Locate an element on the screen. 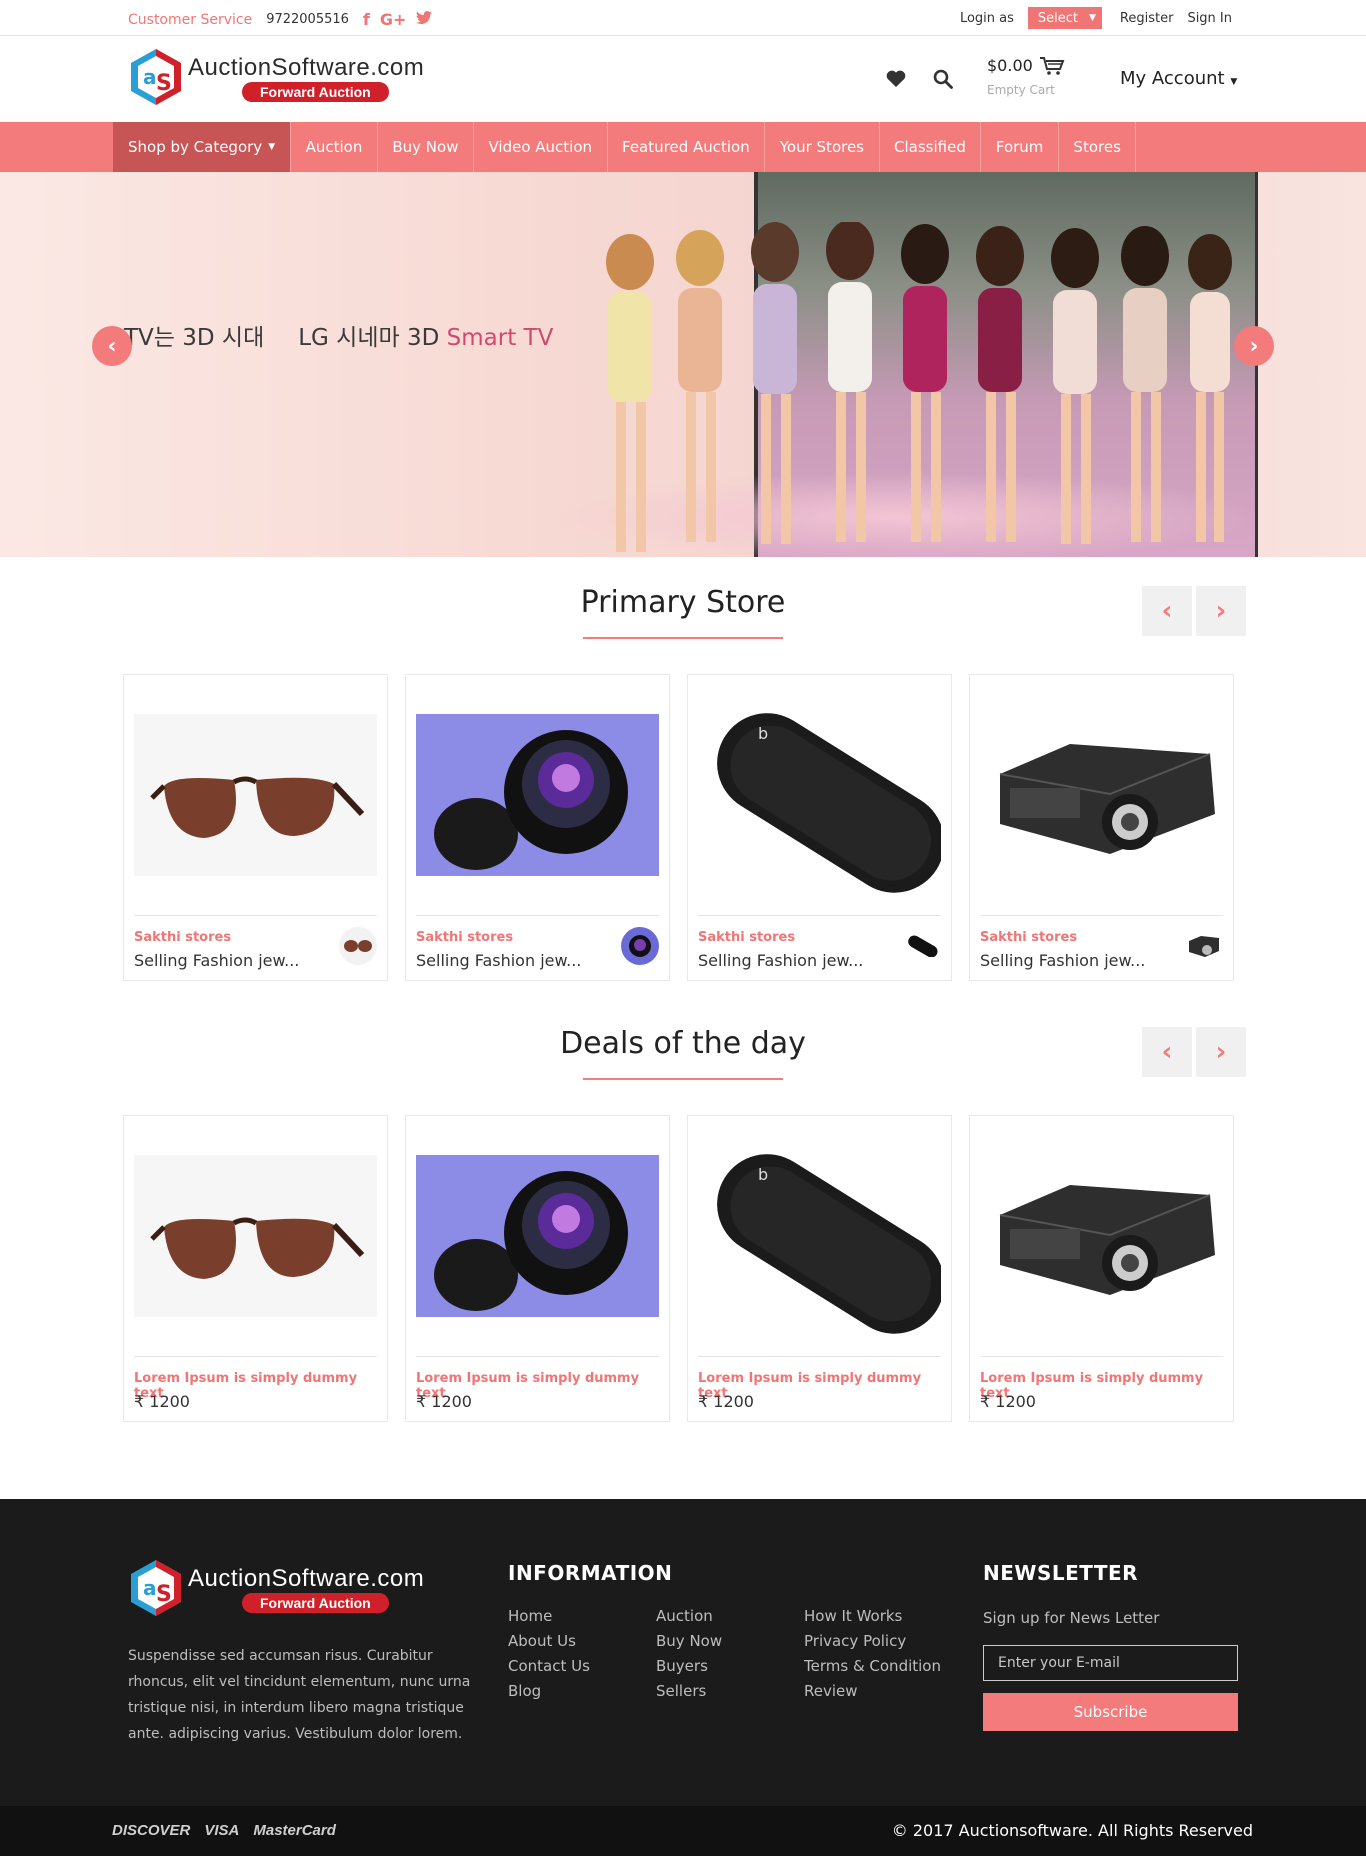 This screenshot has width=1366, height=1856. register-link: Register is located at coordinates (1147, 18).